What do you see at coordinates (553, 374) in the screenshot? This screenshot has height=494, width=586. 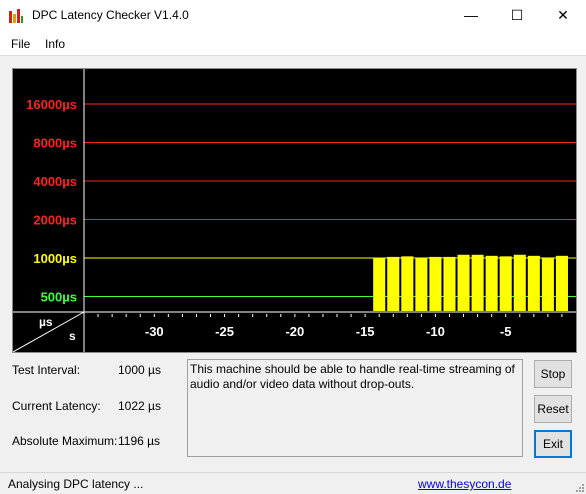 I see `stop-button: Stop` at bounding box center [553, 374].